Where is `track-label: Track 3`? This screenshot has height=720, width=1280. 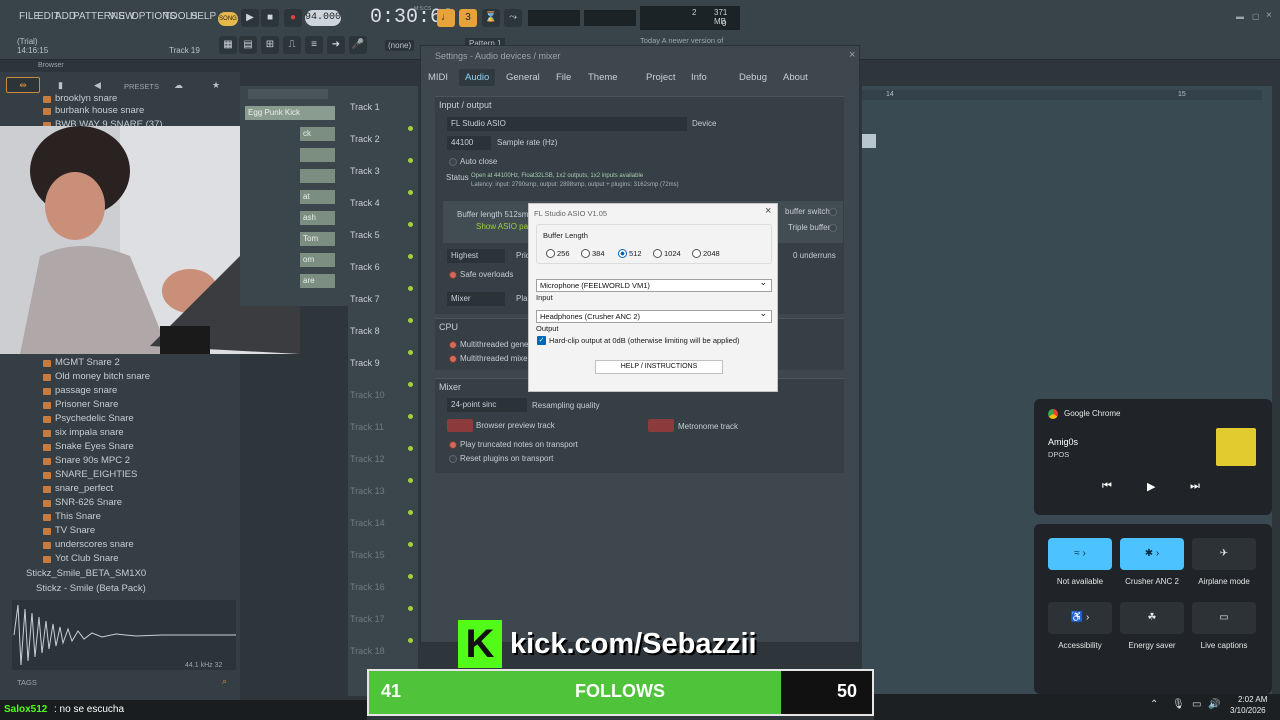
track-label: Track 3 is located at coordinates (365, 171).